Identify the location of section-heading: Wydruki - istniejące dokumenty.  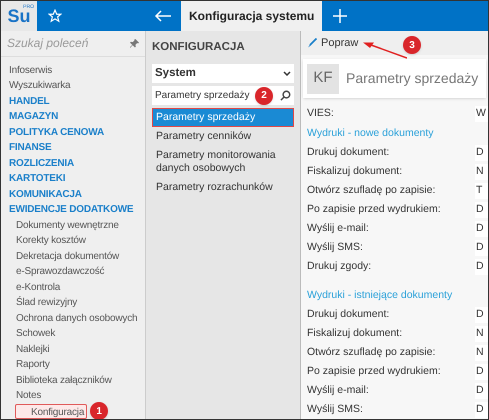
(380, 295).